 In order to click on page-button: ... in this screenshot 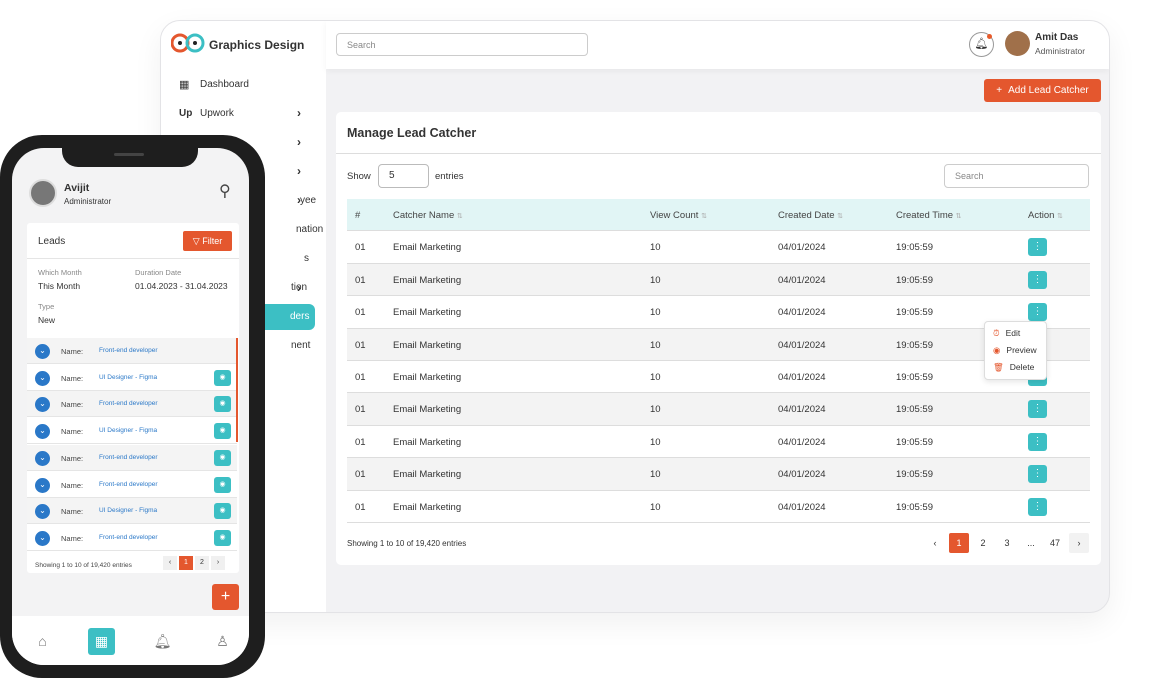, I will do `click(1031, 543)`.